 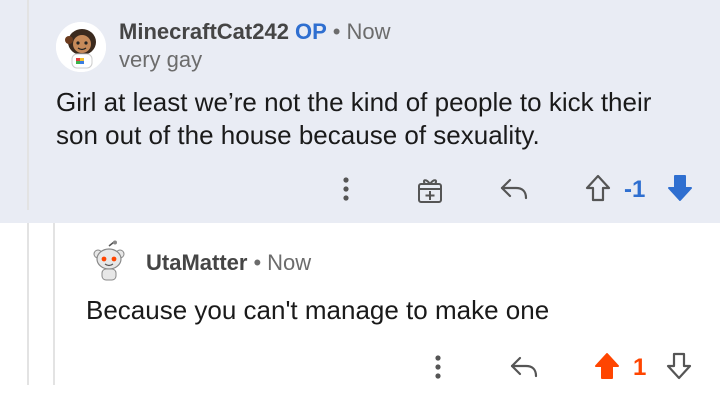 I want to click on author-username: UtaMatter, so click(x=196, y=262).